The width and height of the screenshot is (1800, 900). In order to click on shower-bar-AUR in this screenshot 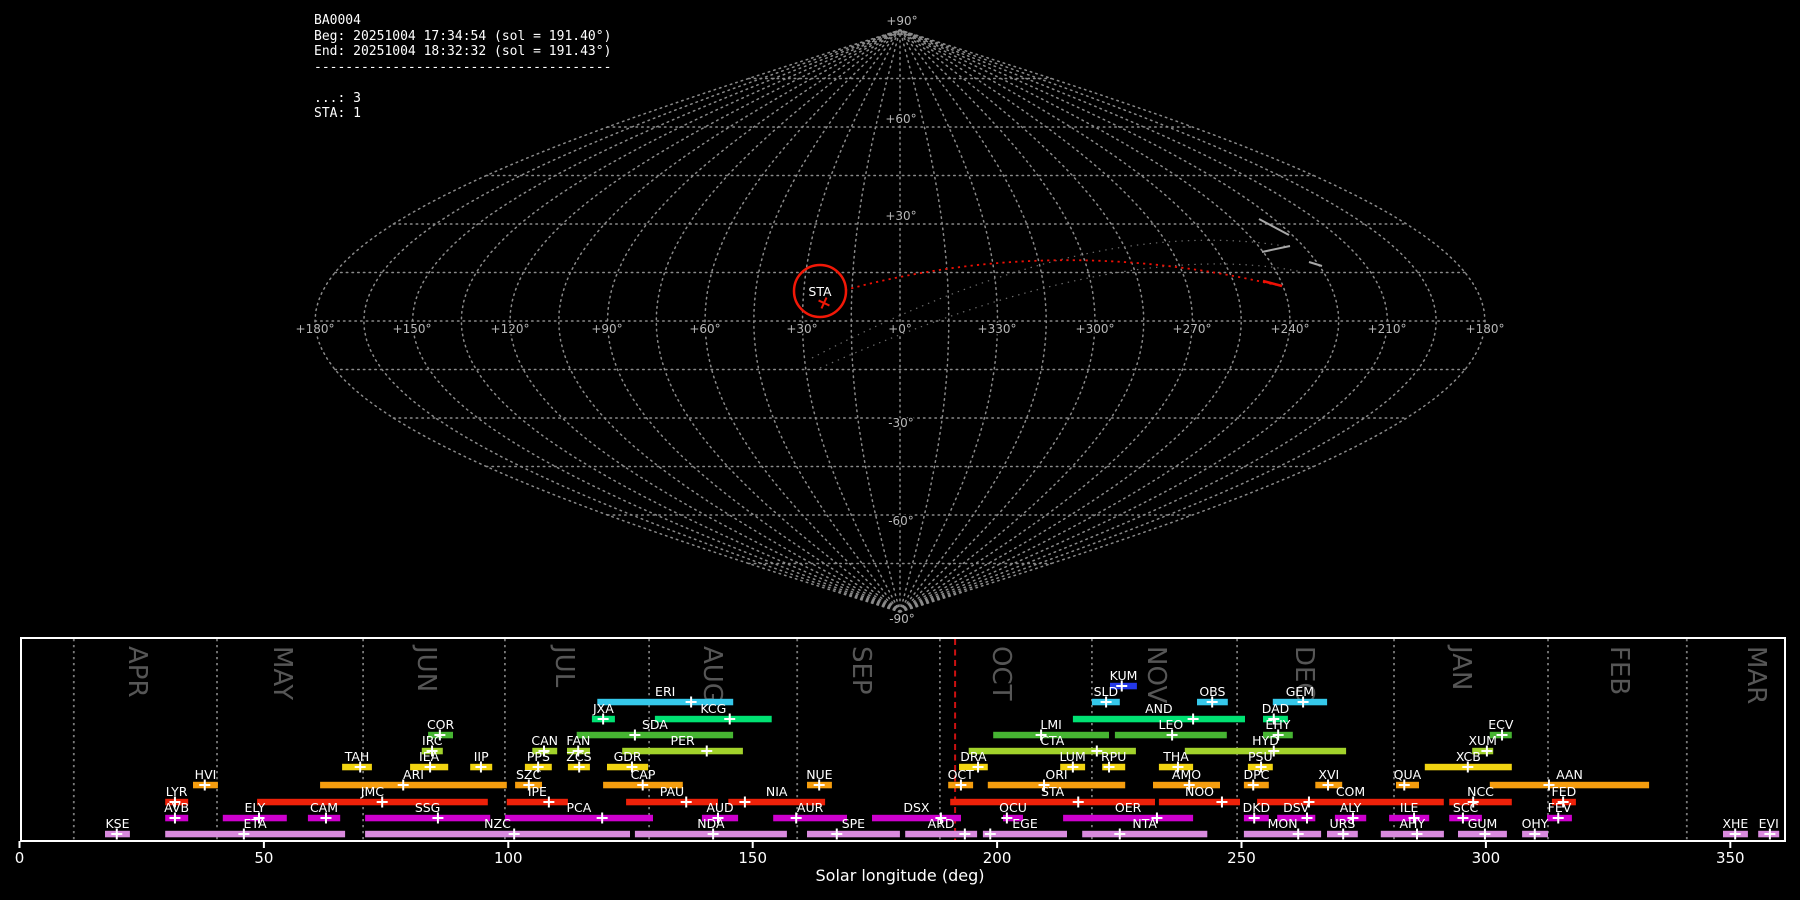, I will do `click(810, 818)`.